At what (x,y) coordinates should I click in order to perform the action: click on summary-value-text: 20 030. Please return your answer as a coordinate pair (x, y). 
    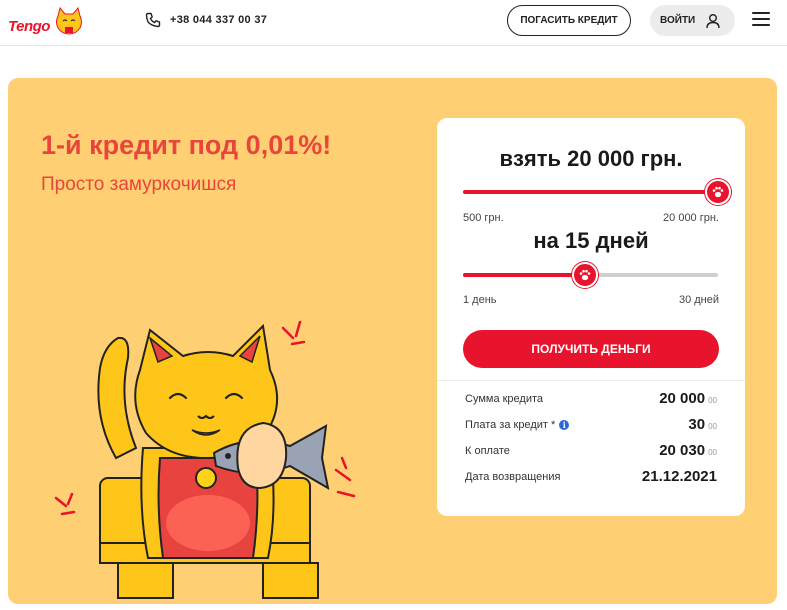
    Looking at the image, I should click on (682, 450).